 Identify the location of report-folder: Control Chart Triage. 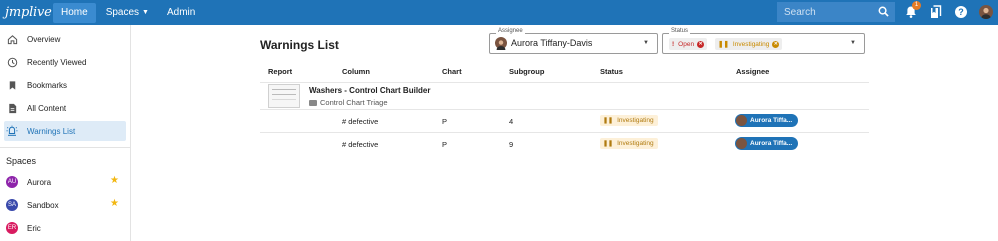
(348, 102).